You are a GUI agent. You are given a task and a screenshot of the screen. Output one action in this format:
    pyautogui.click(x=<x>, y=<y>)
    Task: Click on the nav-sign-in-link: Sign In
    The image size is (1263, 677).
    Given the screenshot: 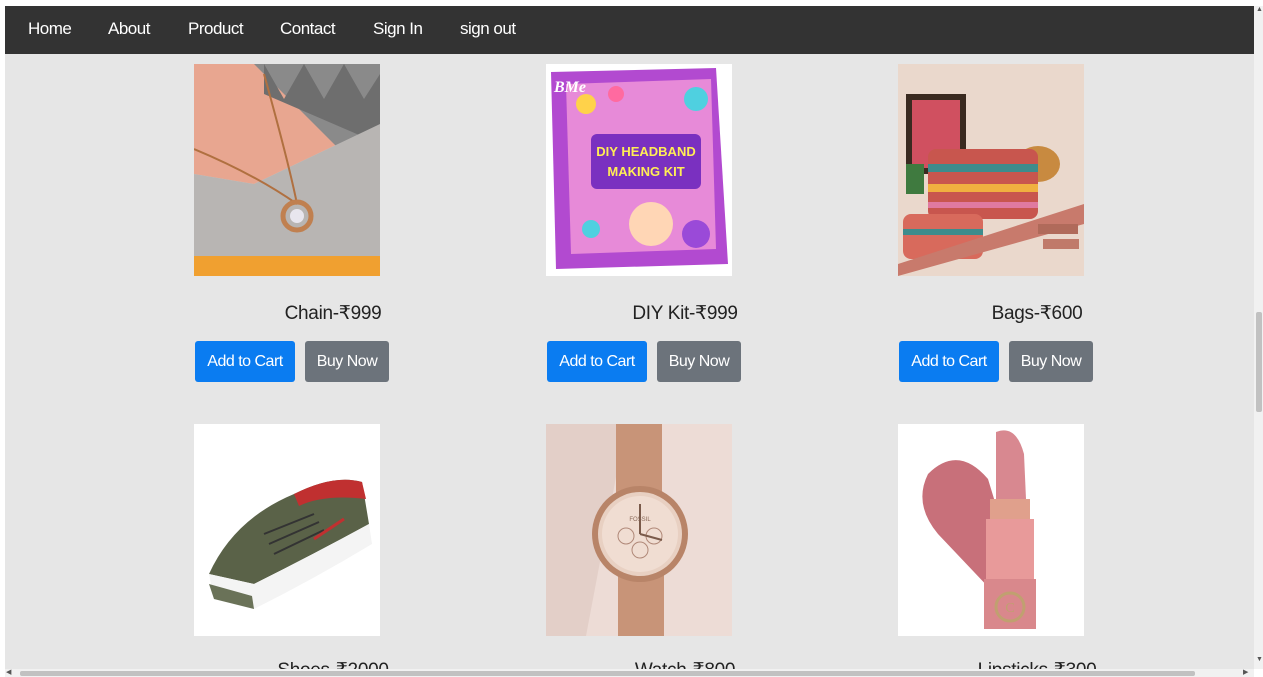 What is the action you would take?
    pyautogui.click(x=398, y=30)
    